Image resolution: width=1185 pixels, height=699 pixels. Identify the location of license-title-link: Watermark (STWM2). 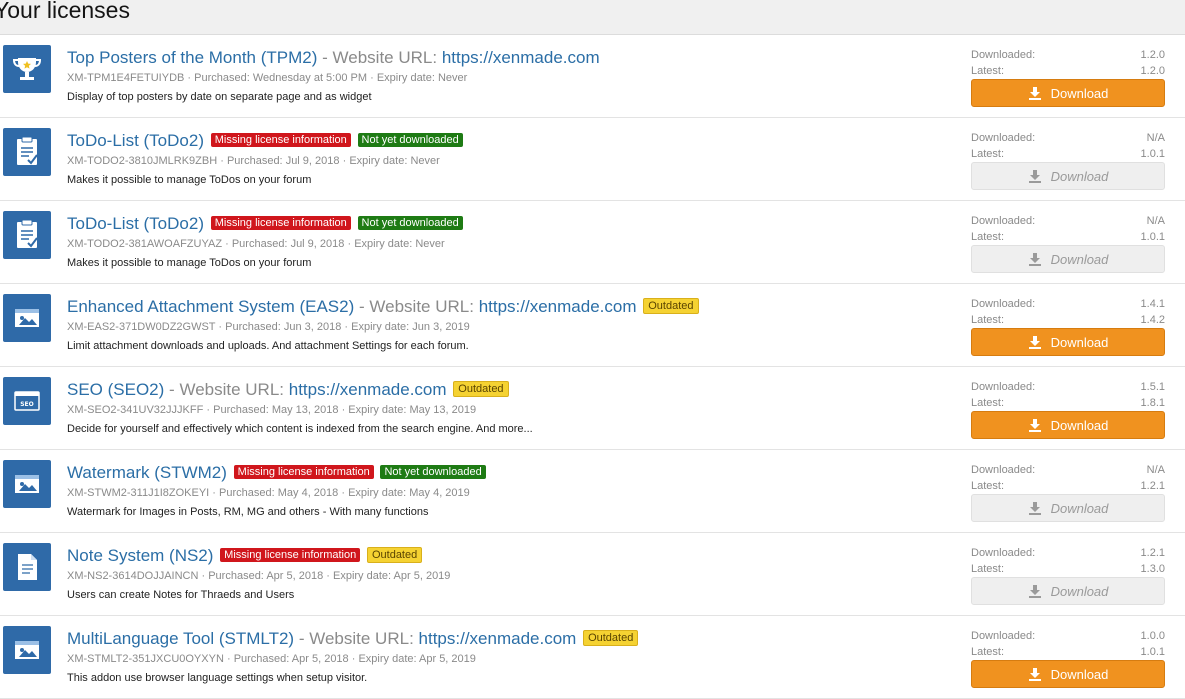
(147, 472).